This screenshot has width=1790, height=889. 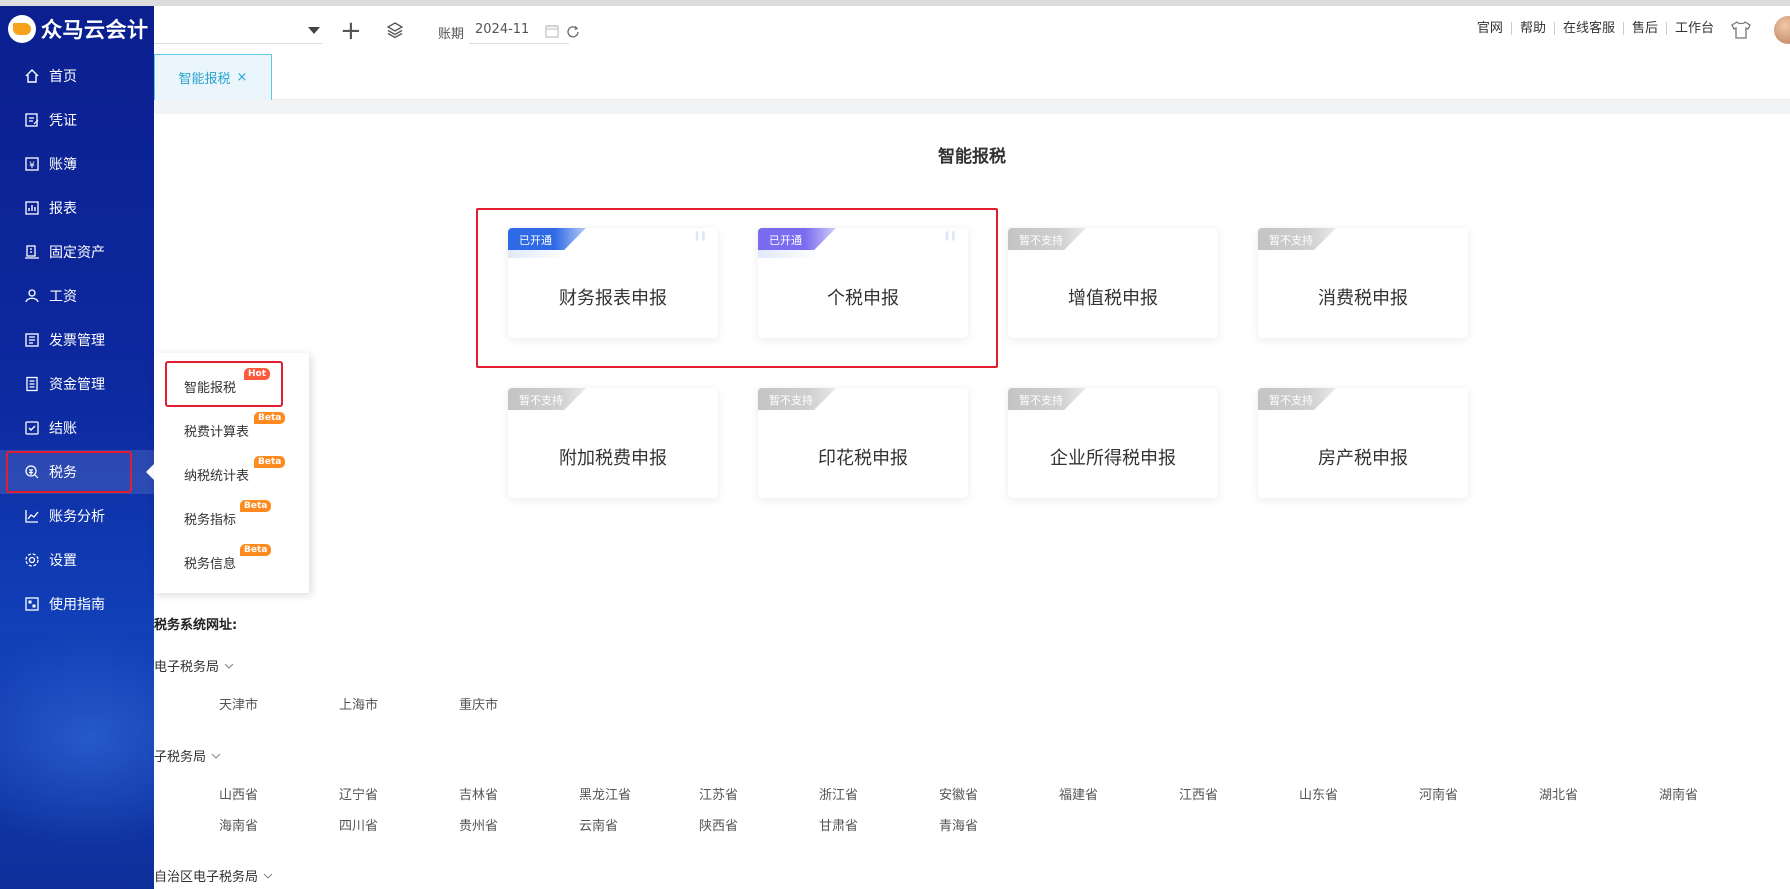 I want to click on site-link: 上海市, so click(x=358, y=703).